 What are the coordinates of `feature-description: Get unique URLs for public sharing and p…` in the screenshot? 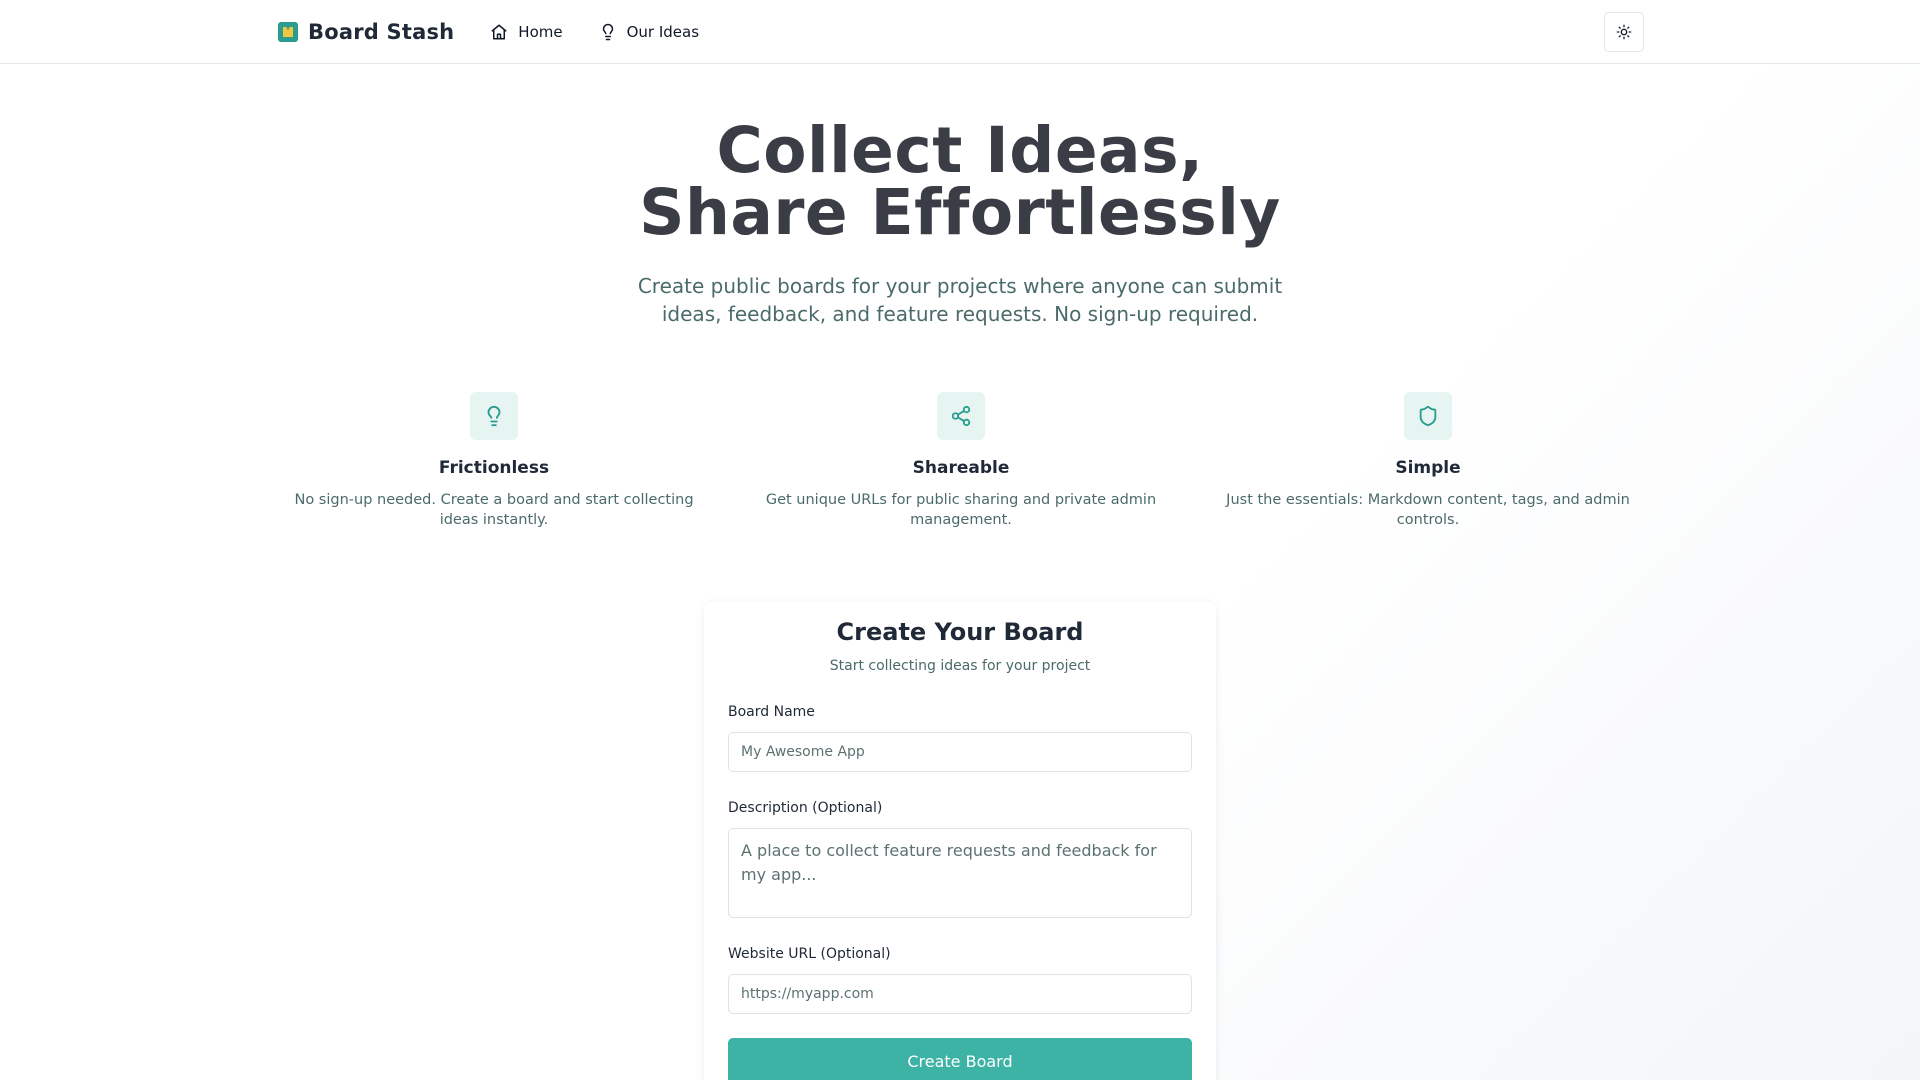 It's located at (961, 510).